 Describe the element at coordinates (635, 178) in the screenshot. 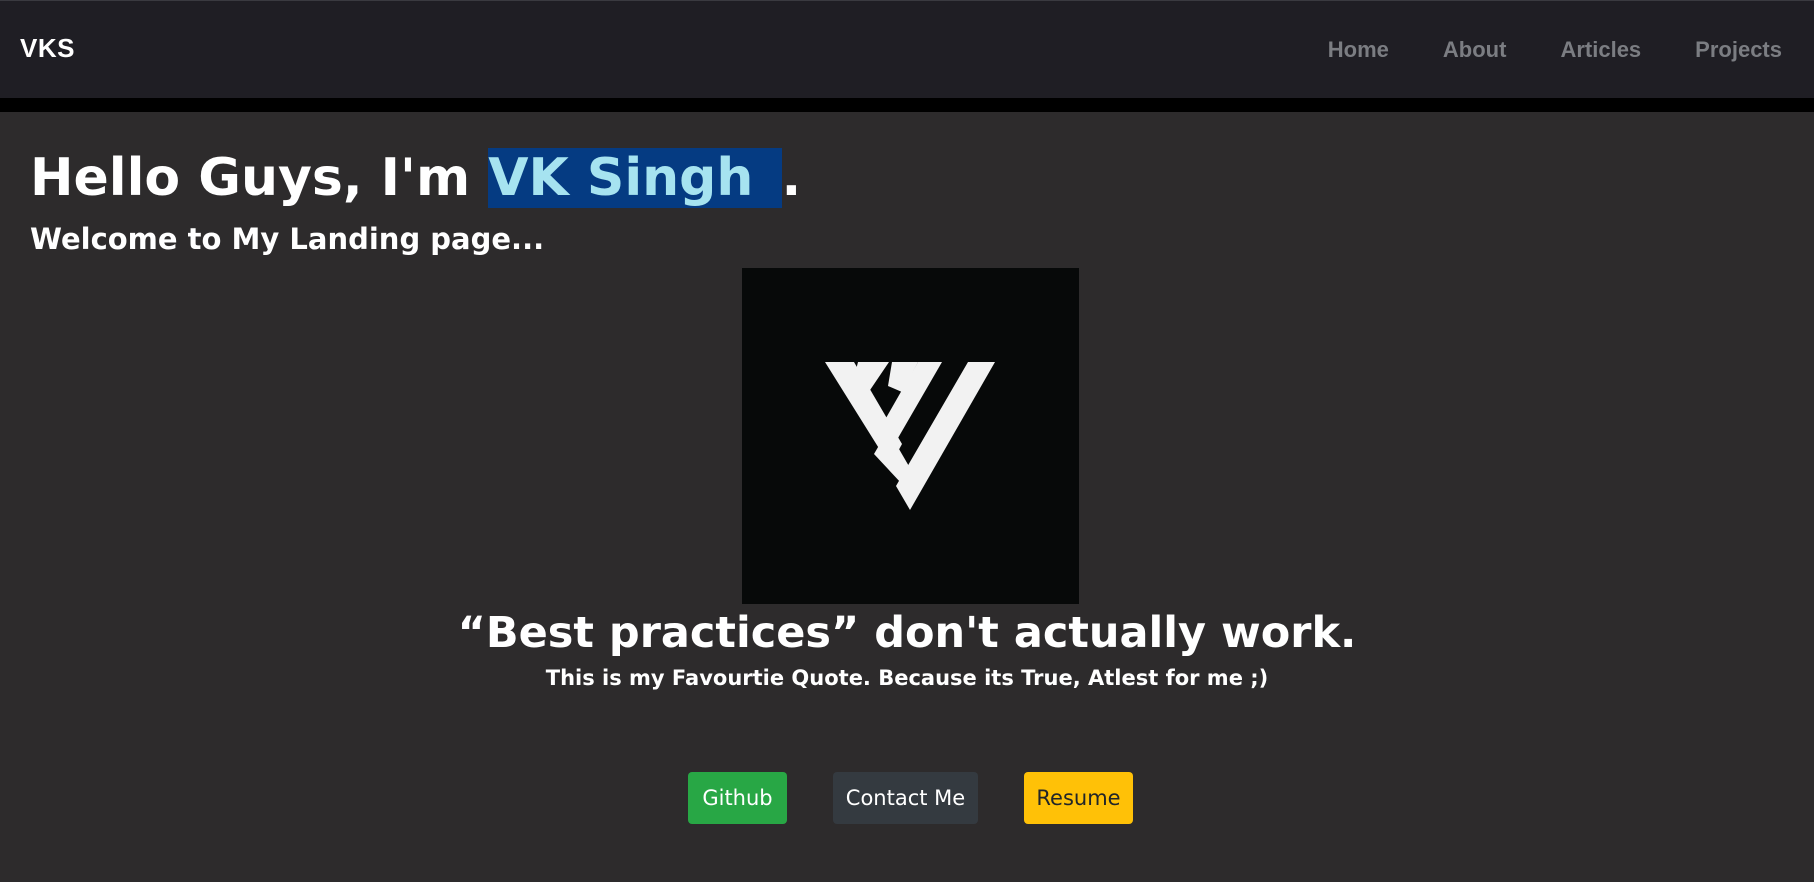

I see `hero-name-highlighted: VK Singh` at that location.